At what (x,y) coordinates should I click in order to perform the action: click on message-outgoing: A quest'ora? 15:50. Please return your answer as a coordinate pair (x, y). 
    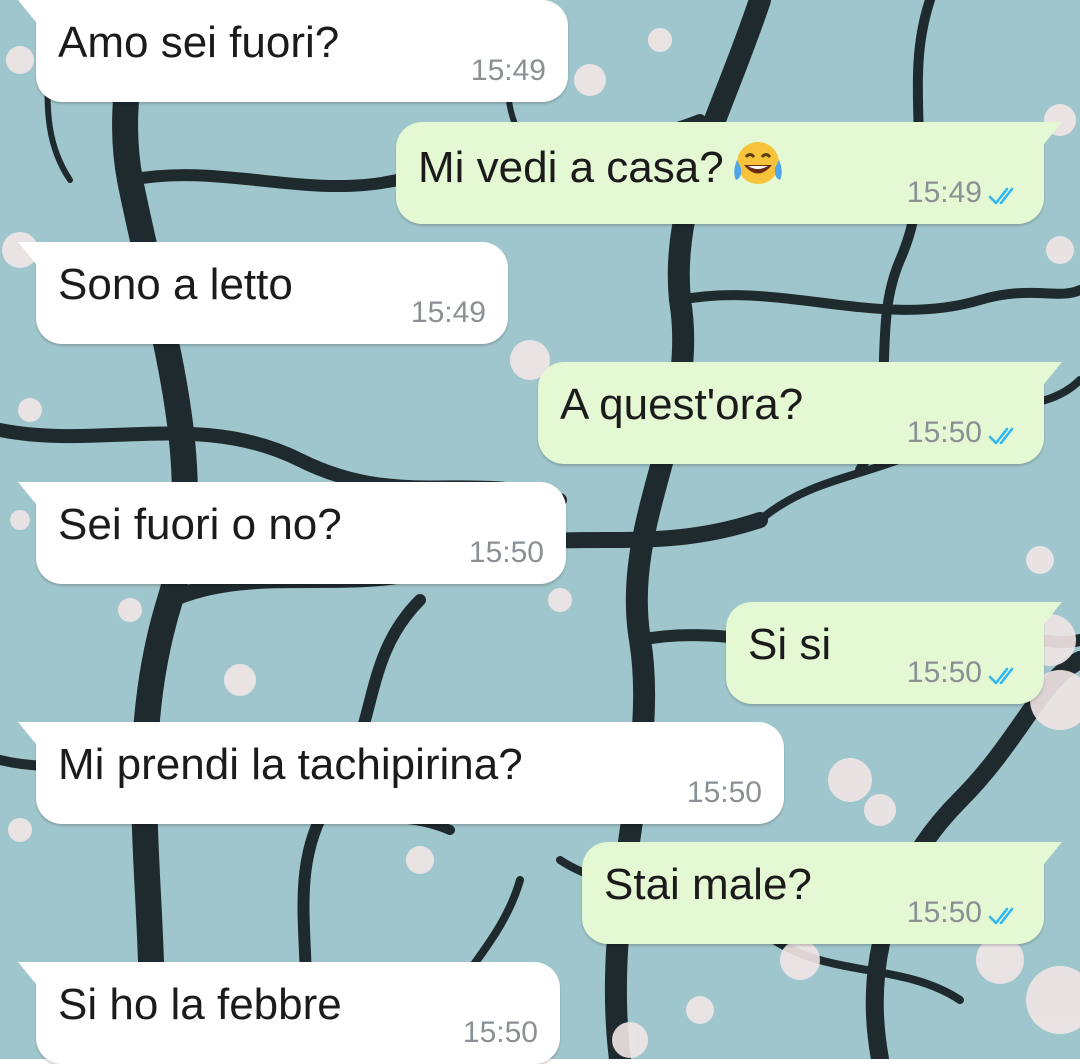
    Looking at the image, I should click on (800, 413).